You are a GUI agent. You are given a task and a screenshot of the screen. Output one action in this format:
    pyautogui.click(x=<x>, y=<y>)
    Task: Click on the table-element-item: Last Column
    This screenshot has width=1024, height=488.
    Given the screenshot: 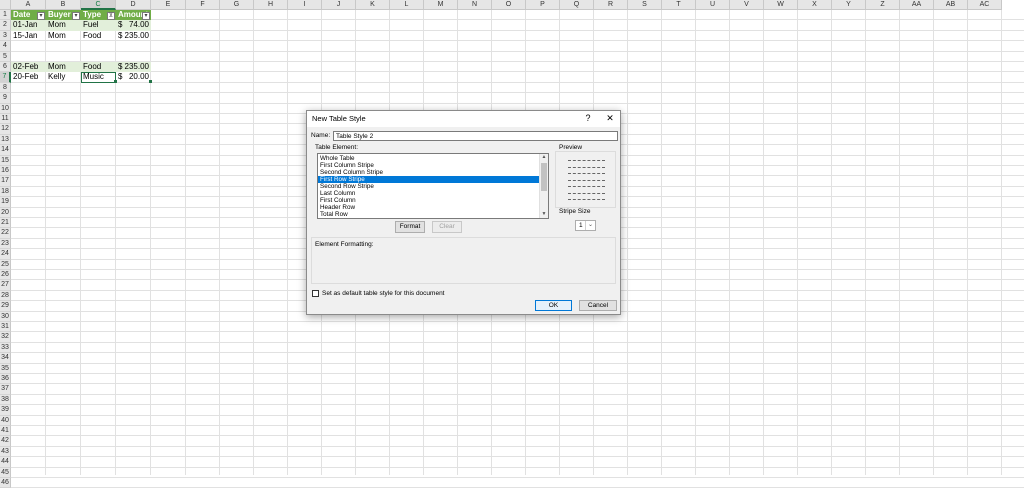 What is the action you would take?
    pyautogui.click(x=428, y=193)
    